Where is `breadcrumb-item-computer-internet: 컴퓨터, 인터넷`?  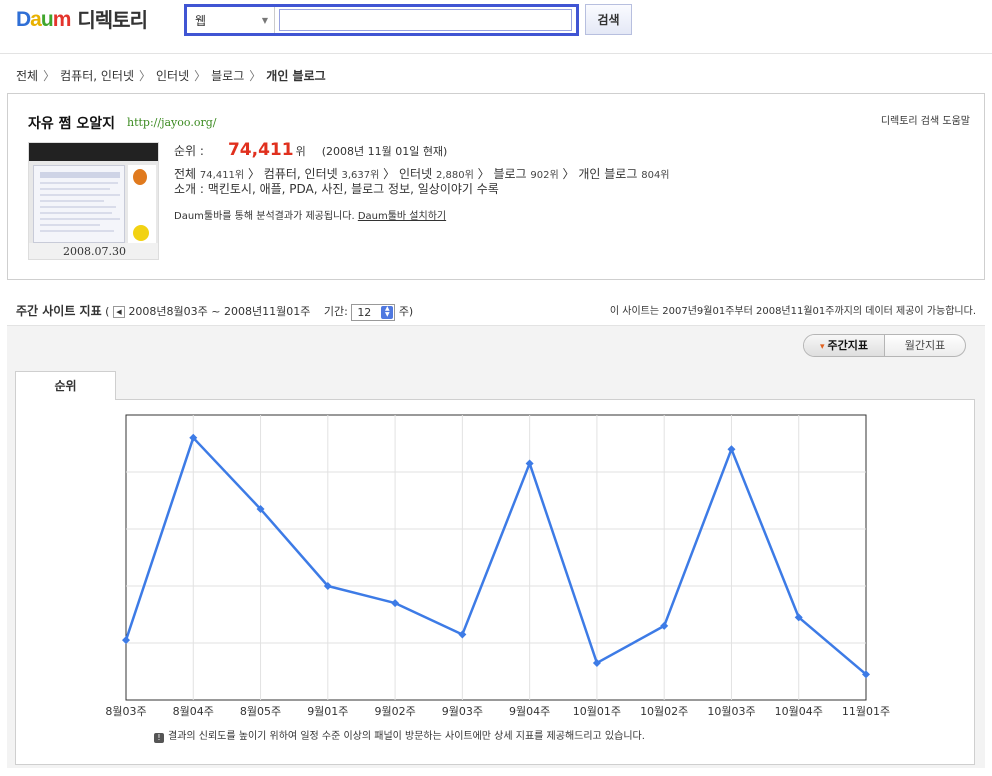 breadcrumb-item-computer-internet: 컴퓨터, 인터넷 is located at coordinates (97, 75).